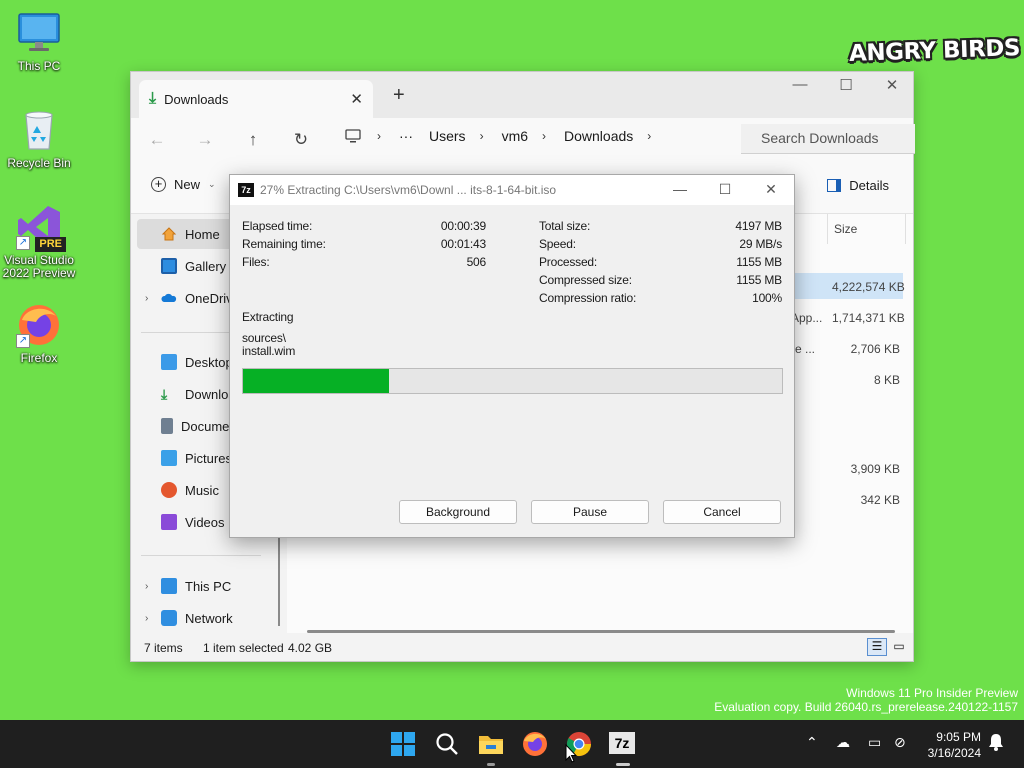 Image resolution: width=1024 pixels, height=768 pixels. What do you see at coordinates (41, 228) in the screenshot?
I see `visual-studio-icon: PRE ↗` at bounding box center [41, 228].